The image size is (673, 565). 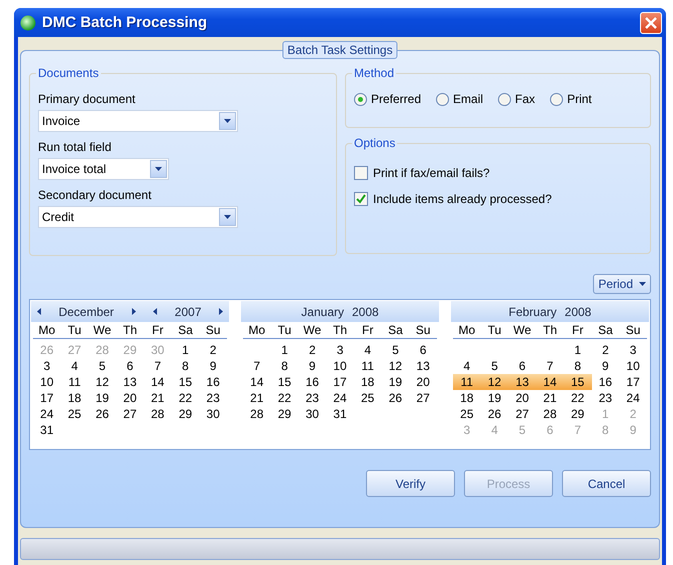 What do you see at coordinates (388, 99) in the screenshot?
I see `radio-option: Preferred` at bounding box center [388, 99].